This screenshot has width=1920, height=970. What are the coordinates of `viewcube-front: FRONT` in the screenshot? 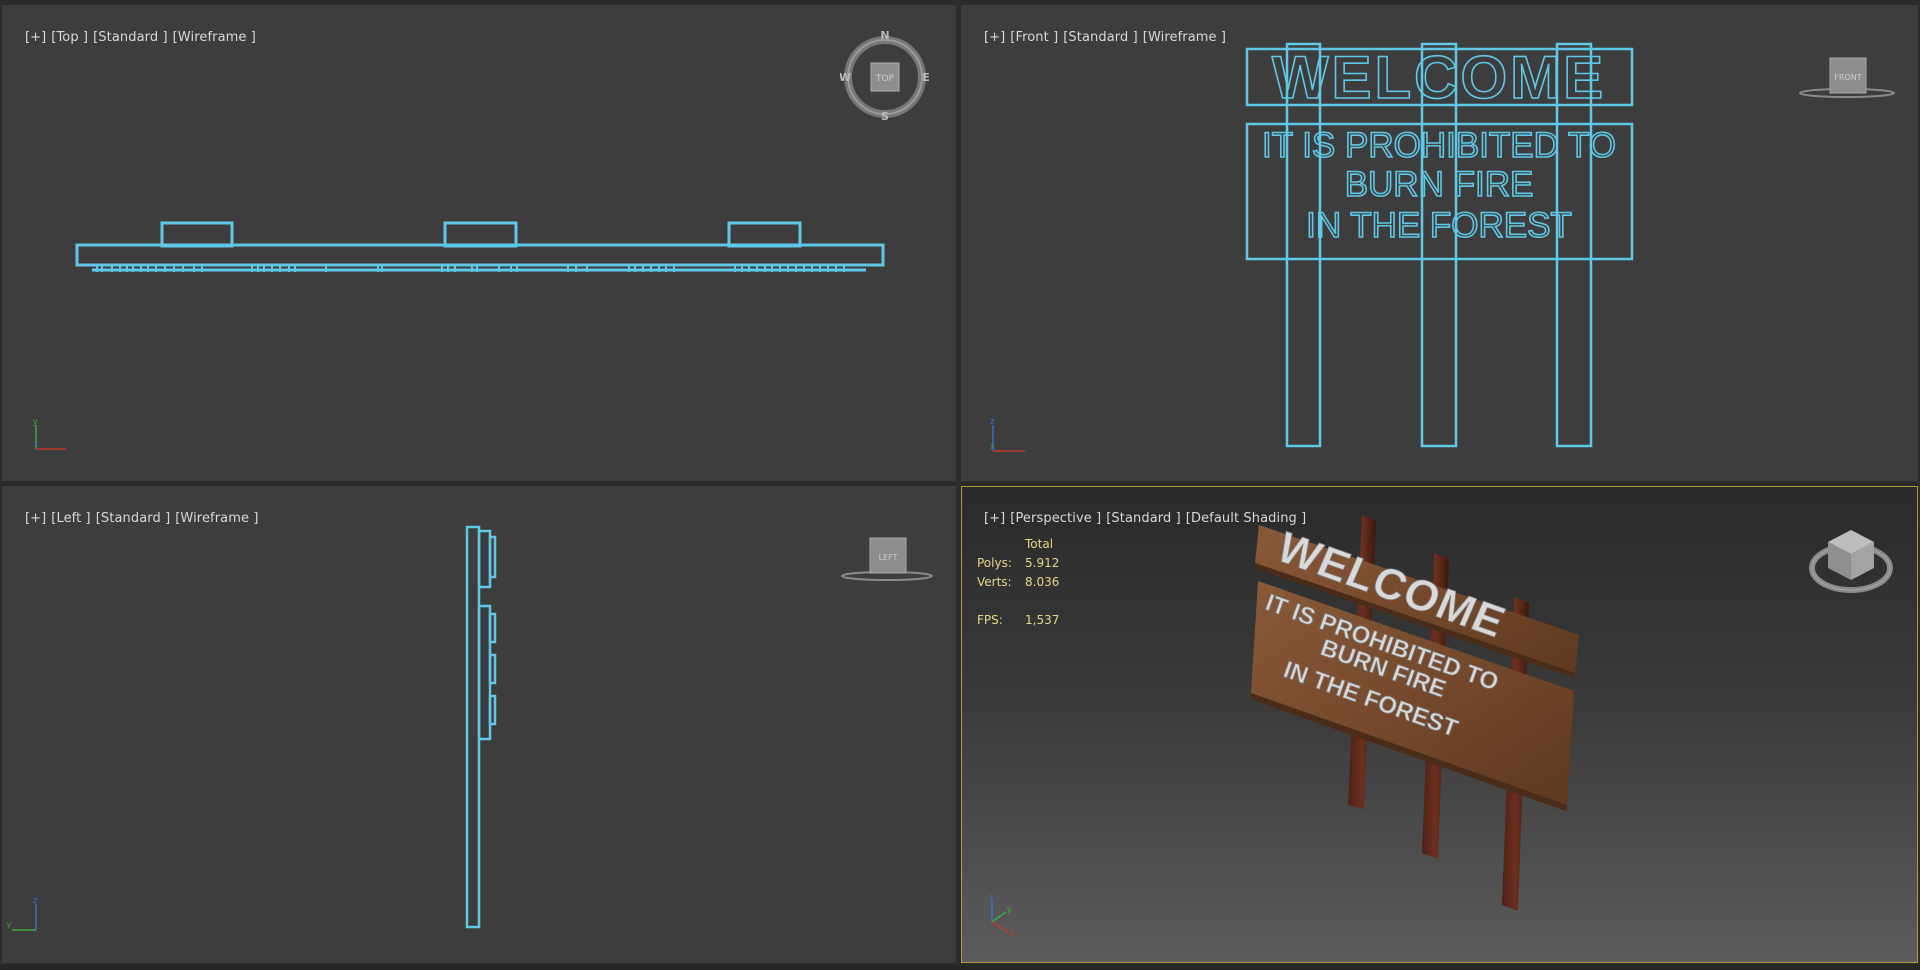 It's located at (1847, 77).